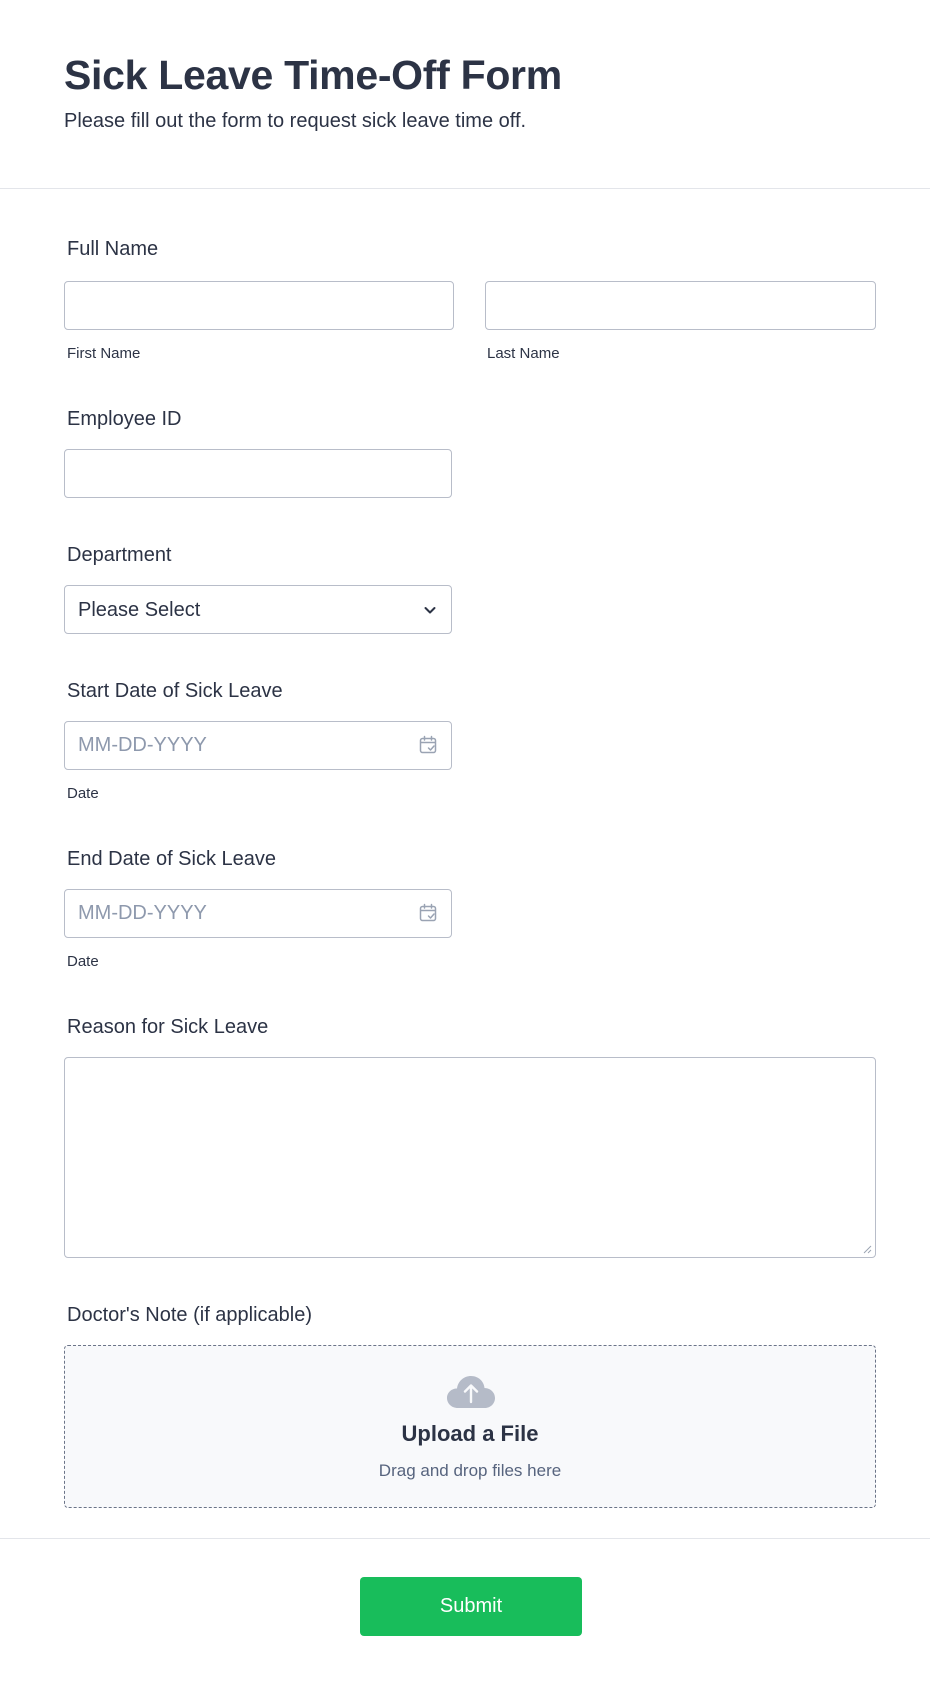 The image size is (930, 1686). I want to click on end-date-input, so click(258, 913).